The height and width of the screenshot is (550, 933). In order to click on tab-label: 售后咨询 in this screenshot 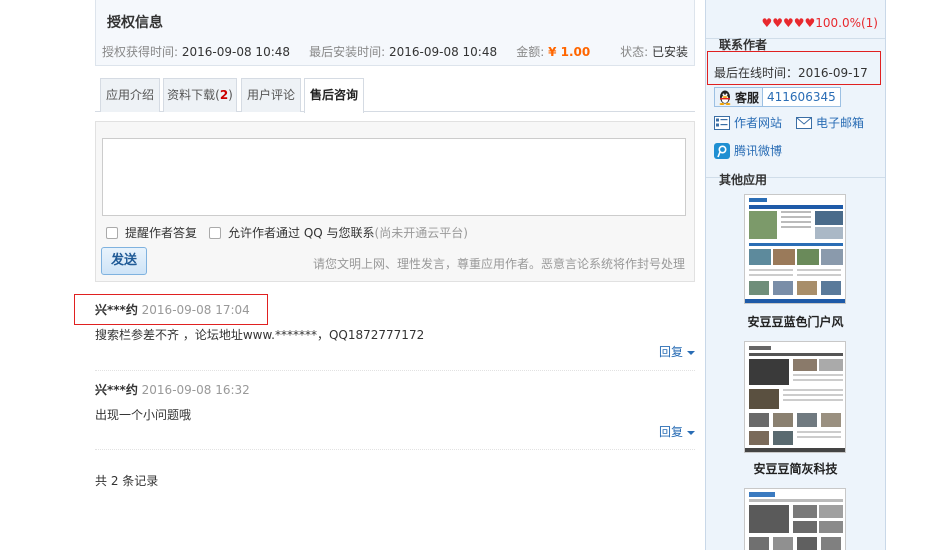, I will do `click(333, 95)`.